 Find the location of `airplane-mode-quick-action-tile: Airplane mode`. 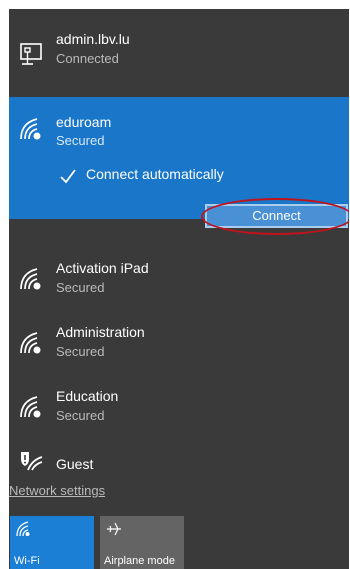

airplane-mode-quick-action-tile: Airplane mode is located at coordinates (142, 542).